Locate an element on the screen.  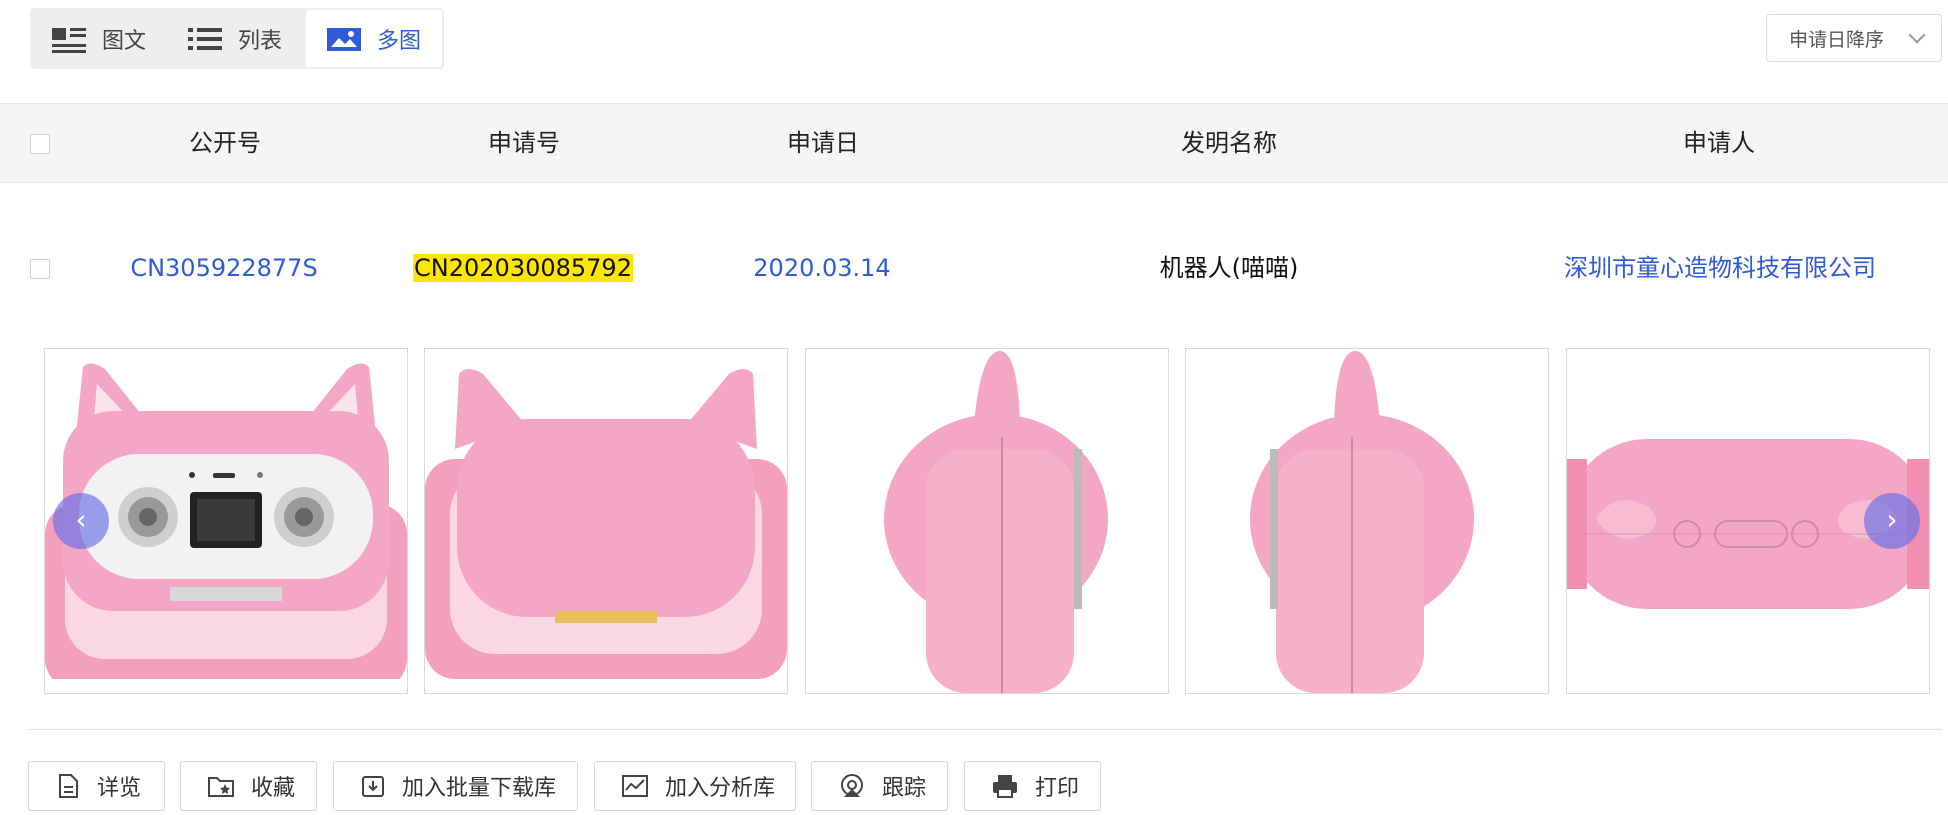
header-title: 发明名称 is located at coordinates (1229, 143).